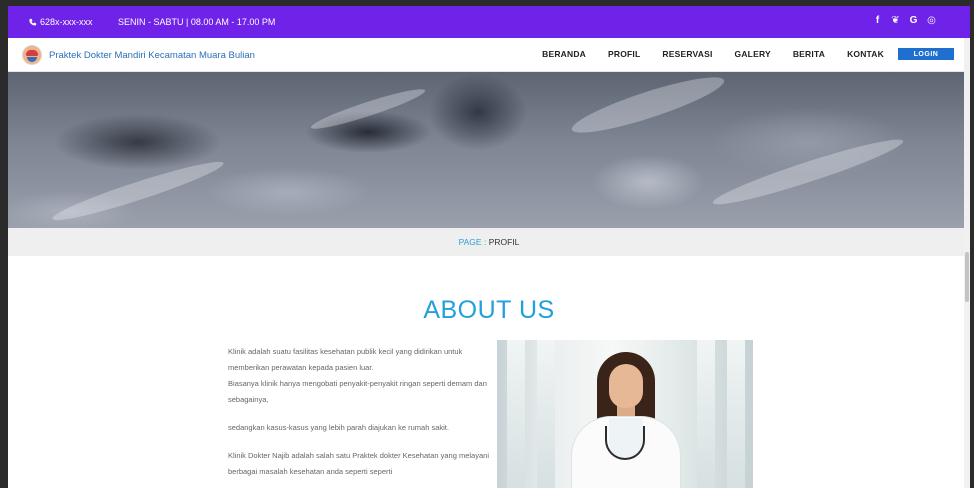 This screenshot has height=488, width=974. Describe the element at coordinates (197, 22) in the screenshot. I see `opening-hours: SENIN - SABTU | 08.00 AM - 17.00 PM` at that location.